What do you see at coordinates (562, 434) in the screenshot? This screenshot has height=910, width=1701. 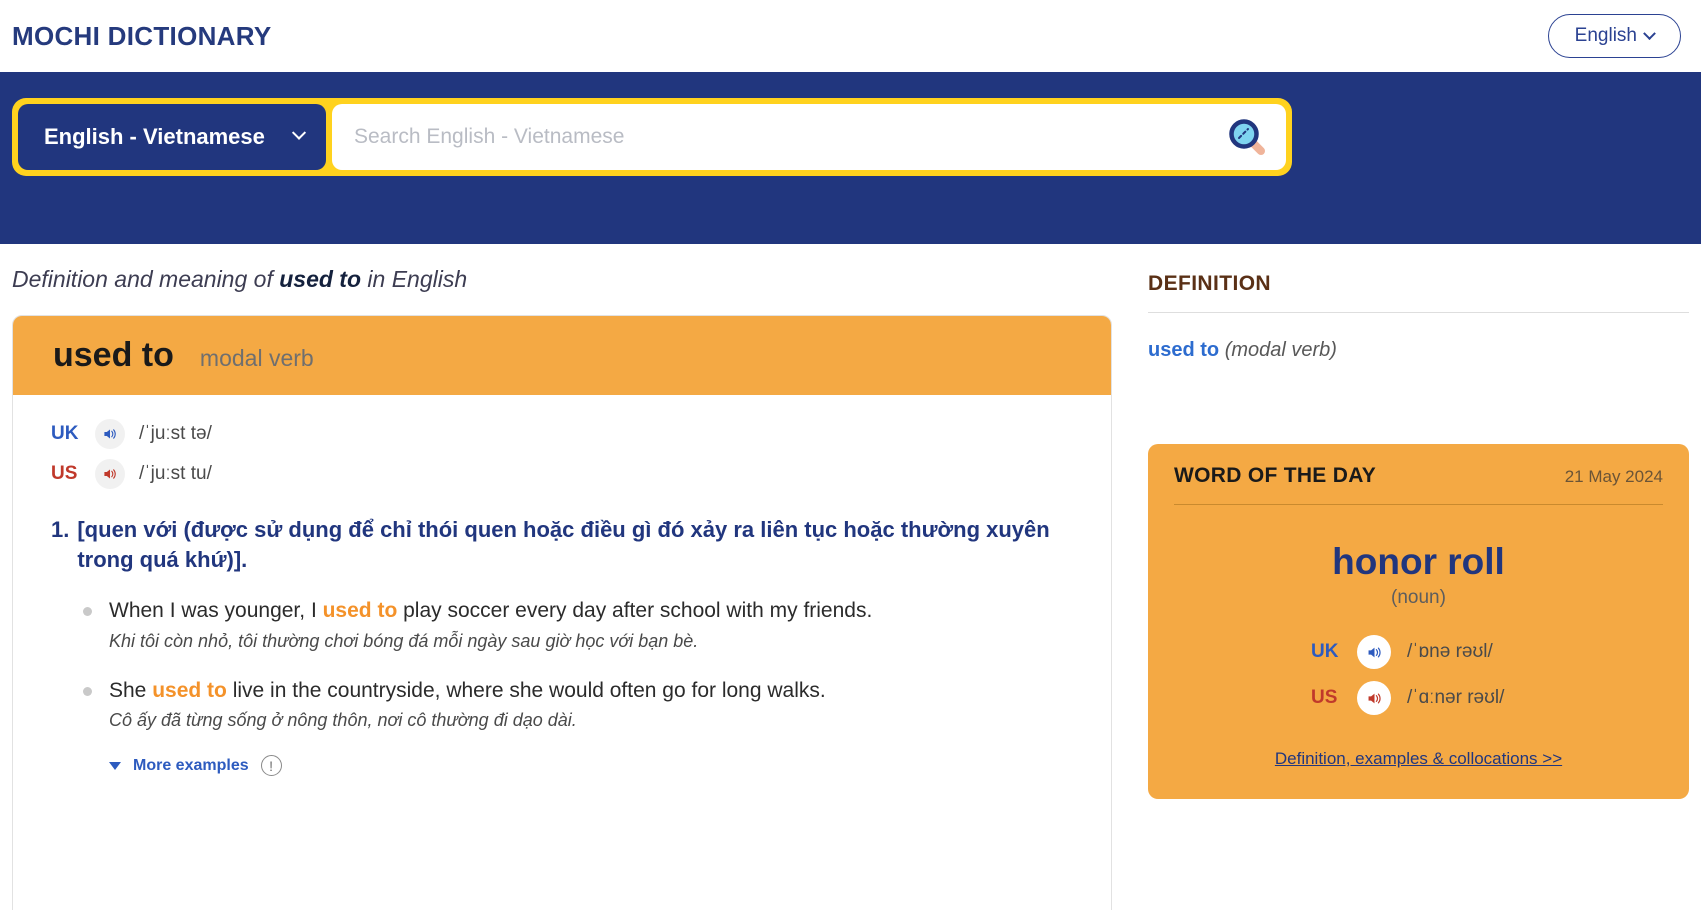 I see `pronunciation-row-uk: UK /ˈjuːst tə/` at bounding box center [562, 434].